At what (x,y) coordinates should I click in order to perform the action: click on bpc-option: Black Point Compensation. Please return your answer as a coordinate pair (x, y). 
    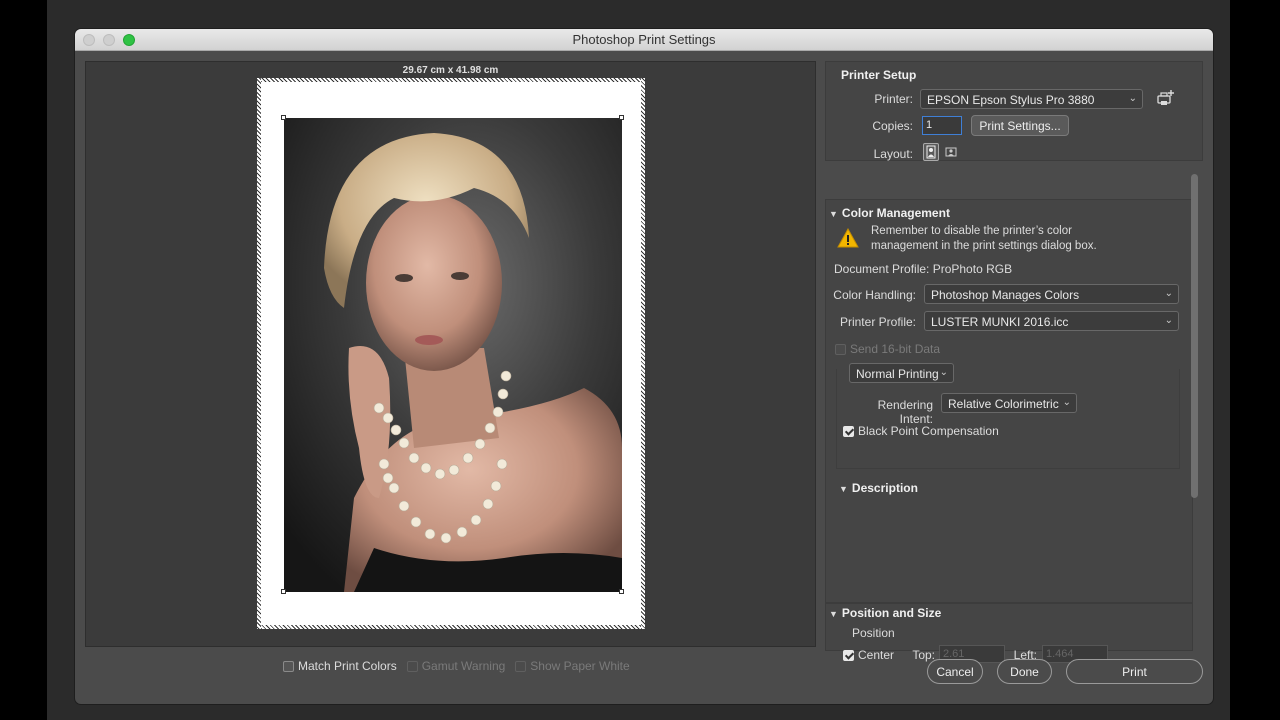
    Looking at the image, I should click on (921, 431).